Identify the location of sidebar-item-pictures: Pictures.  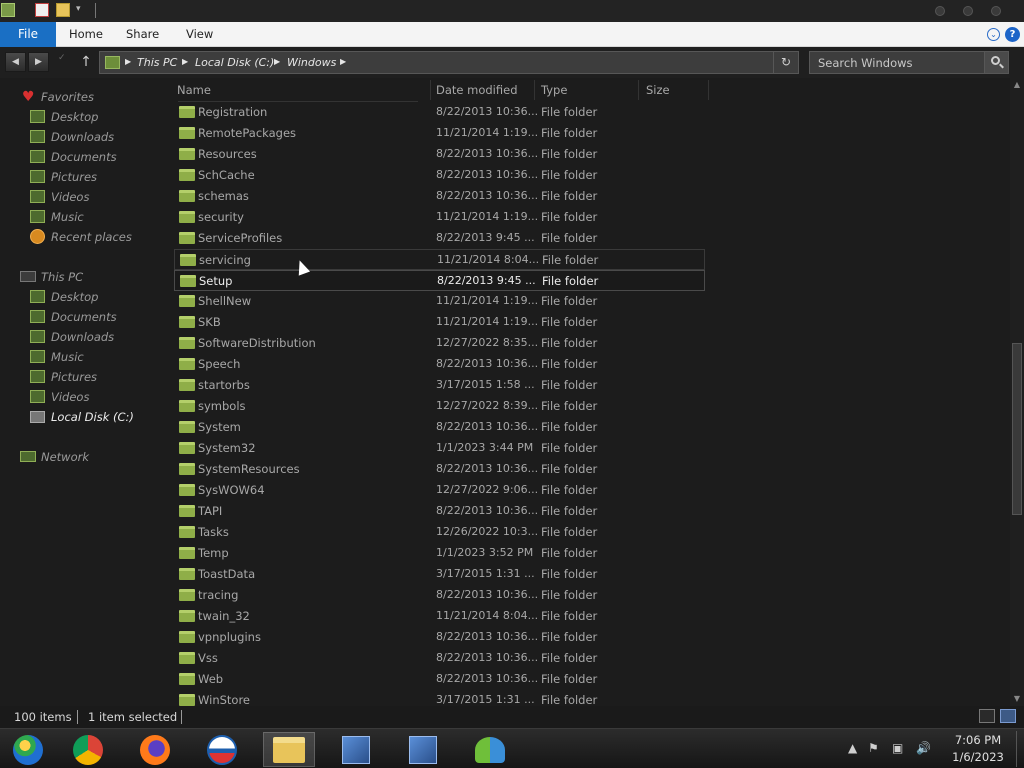
(95, 177).